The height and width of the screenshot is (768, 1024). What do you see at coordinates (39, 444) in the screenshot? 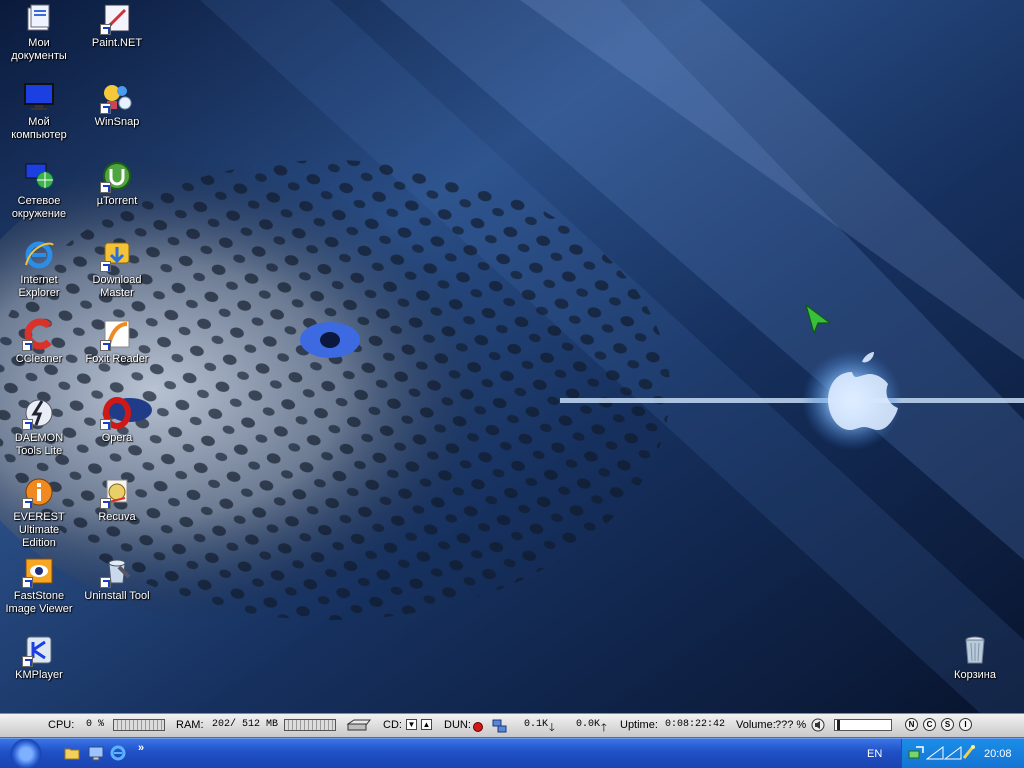
I see `desktop-icon-label: DAEMON Tools Lite` at bounding box center [39, 444].